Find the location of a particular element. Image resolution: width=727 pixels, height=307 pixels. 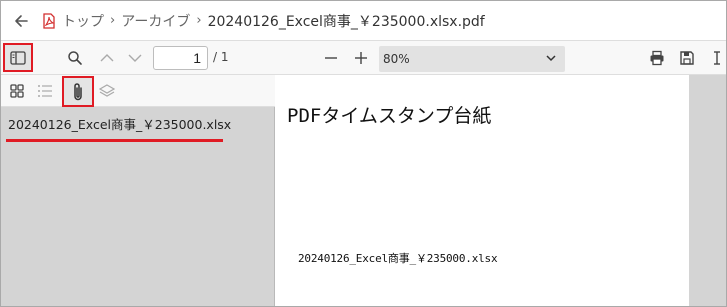

save-button is located at coordinates (687, 58).